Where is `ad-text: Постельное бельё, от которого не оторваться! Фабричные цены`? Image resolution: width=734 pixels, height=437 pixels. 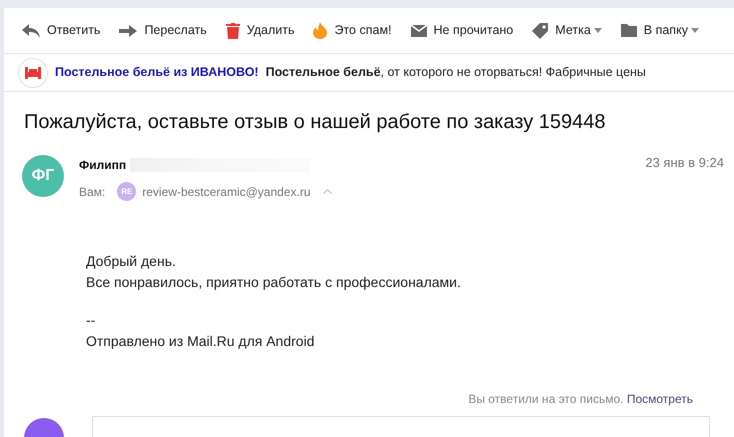
ad-text: Постельное бельё, от которого не оторваться! Фабричные цены is located at coordinates (456, 73).